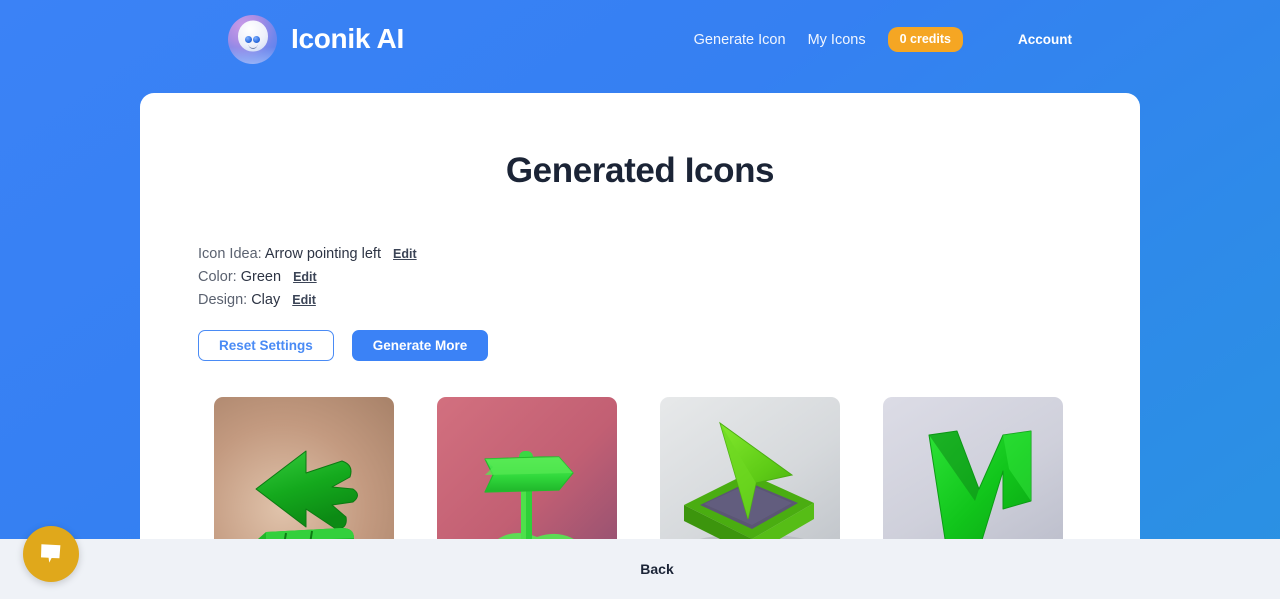 This screenshot has width=1280, height=599. I want to click on brand-name: Iconik AI, so click(347, 38).